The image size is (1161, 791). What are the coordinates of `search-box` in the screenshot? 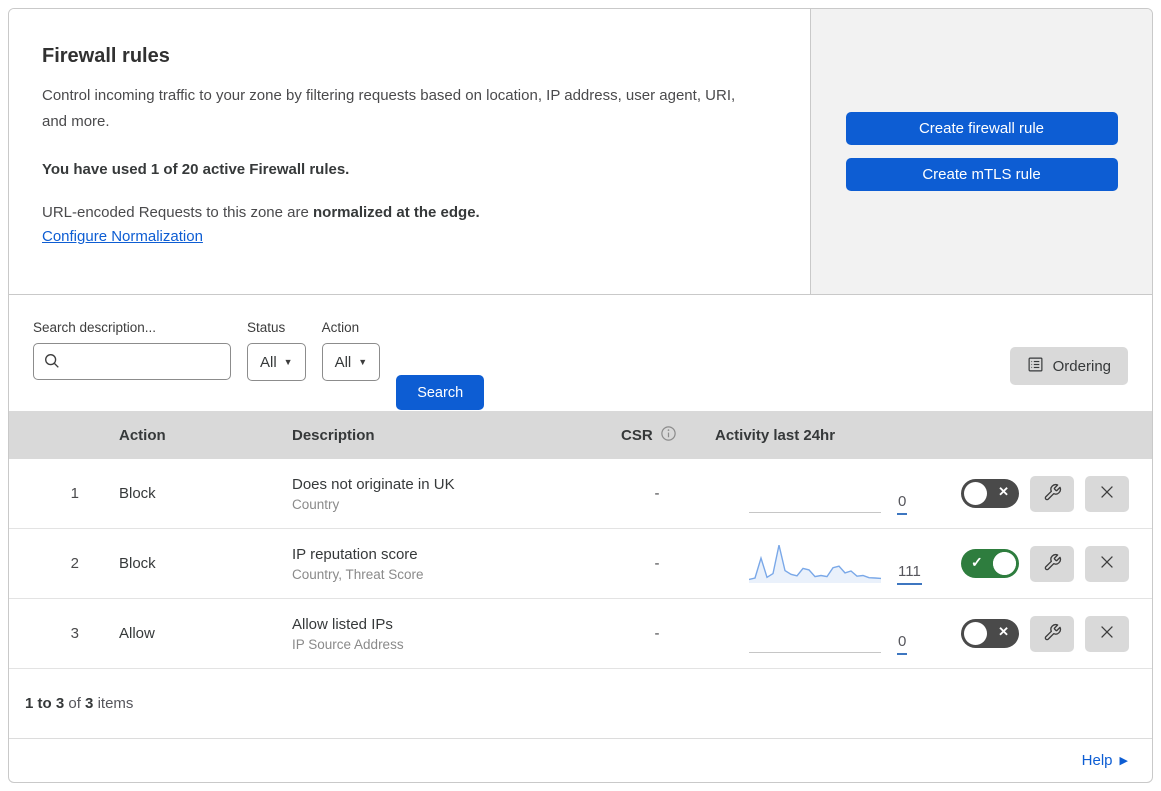 It's located at (132, 361).